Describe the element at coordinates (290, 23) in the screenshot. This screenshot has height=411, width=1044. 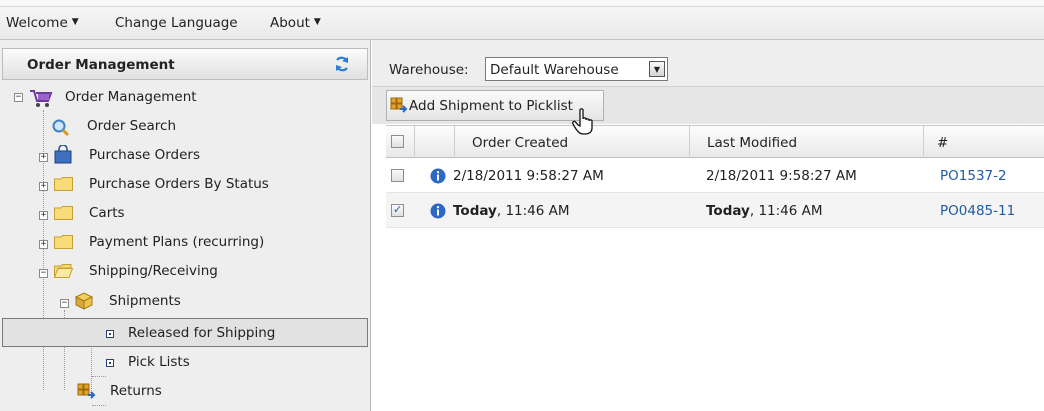
I see `menu-about-label: About` at that location.